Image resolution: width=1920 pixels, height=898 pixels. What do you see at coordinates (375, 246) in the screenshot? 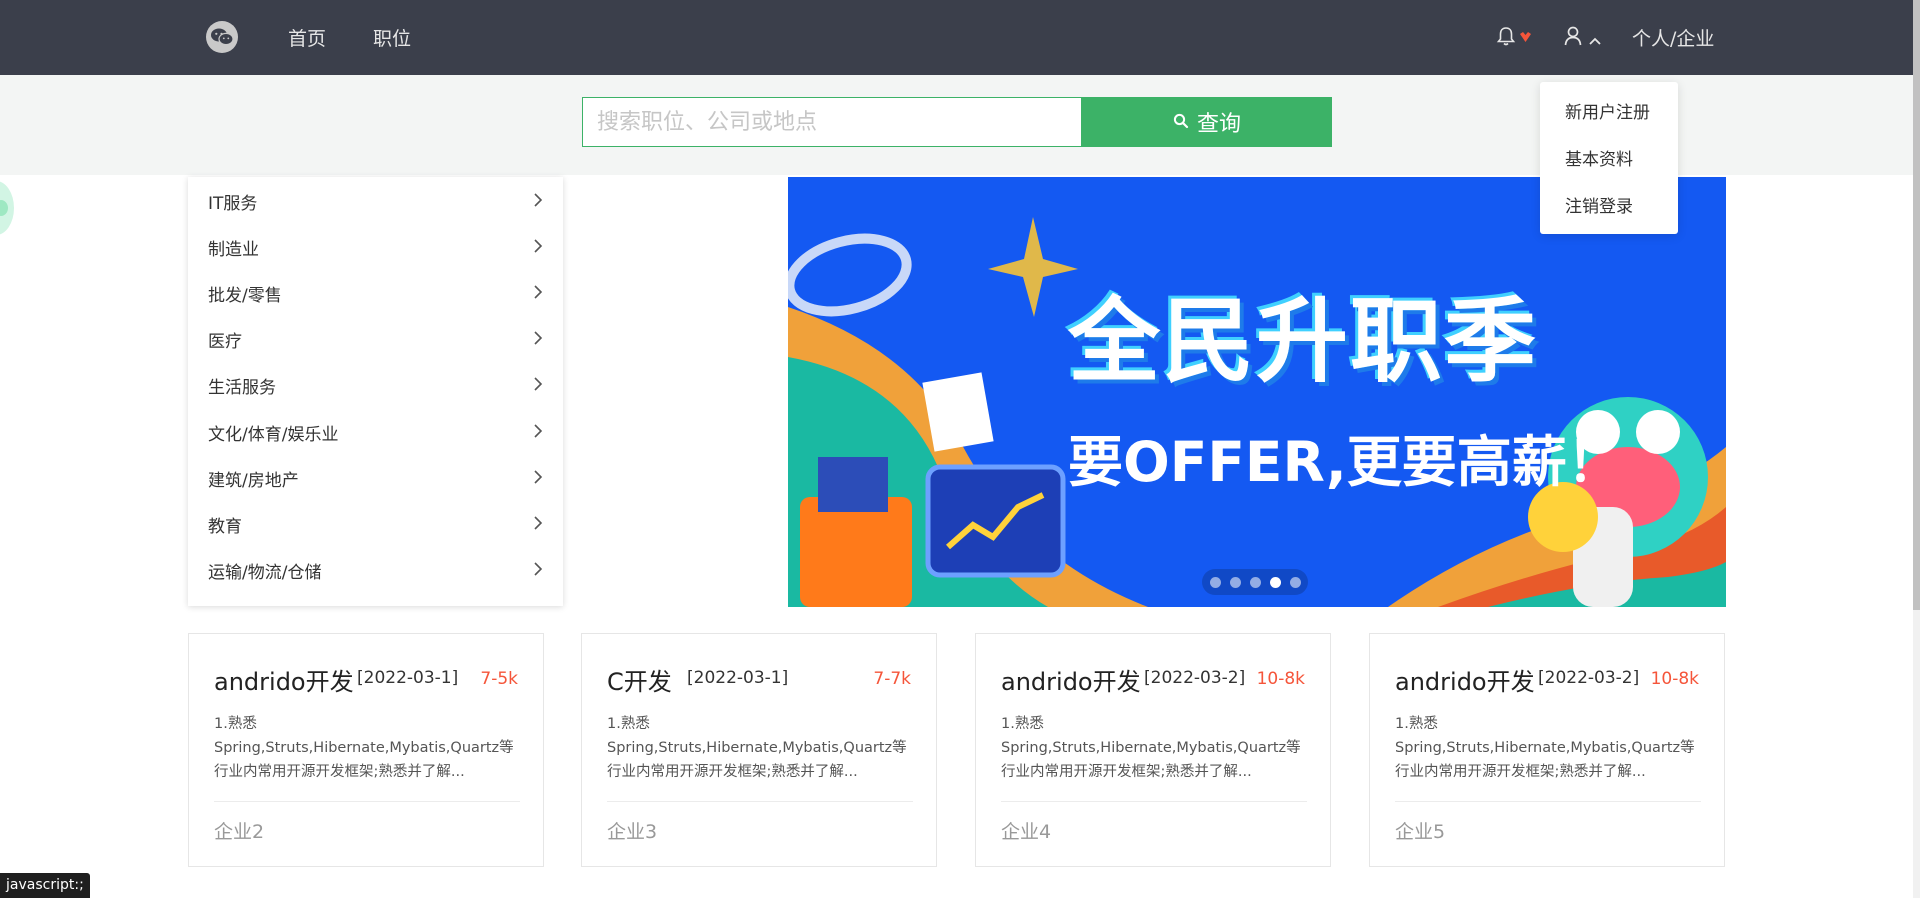
I see `category-item: 制造业` at bounding box center [375, 246].